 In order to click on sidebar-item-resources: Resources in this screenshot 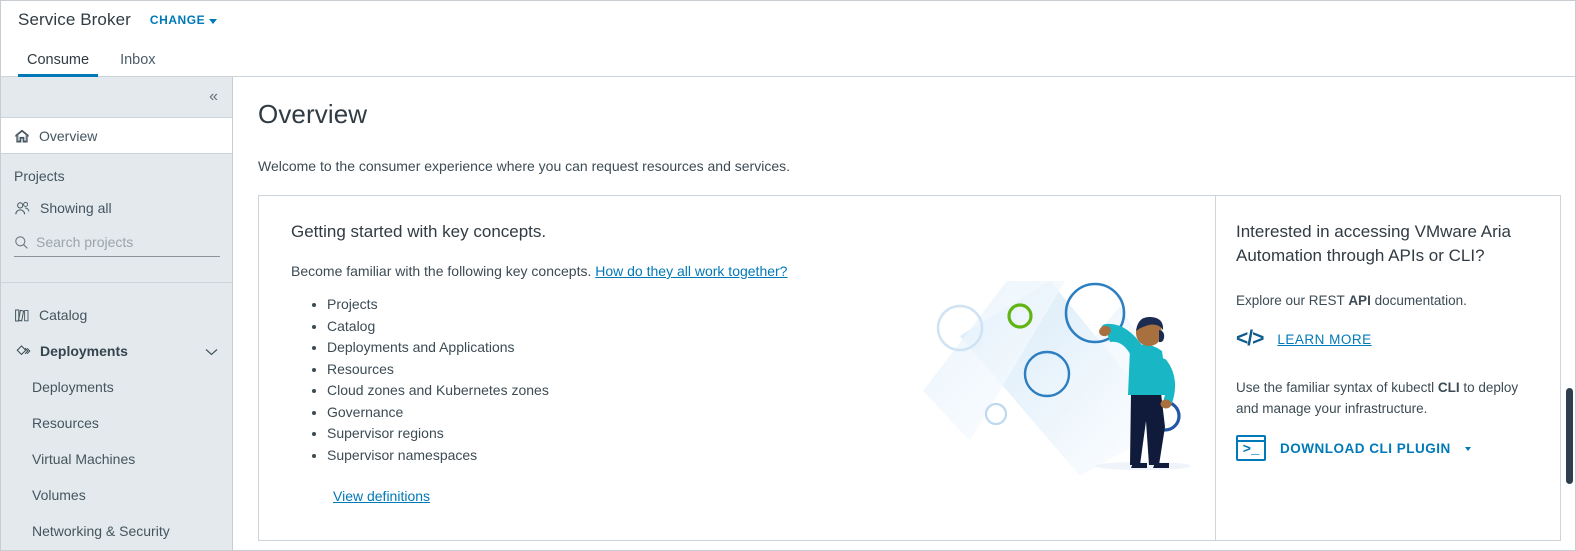, I will do `click(116, 423)`.